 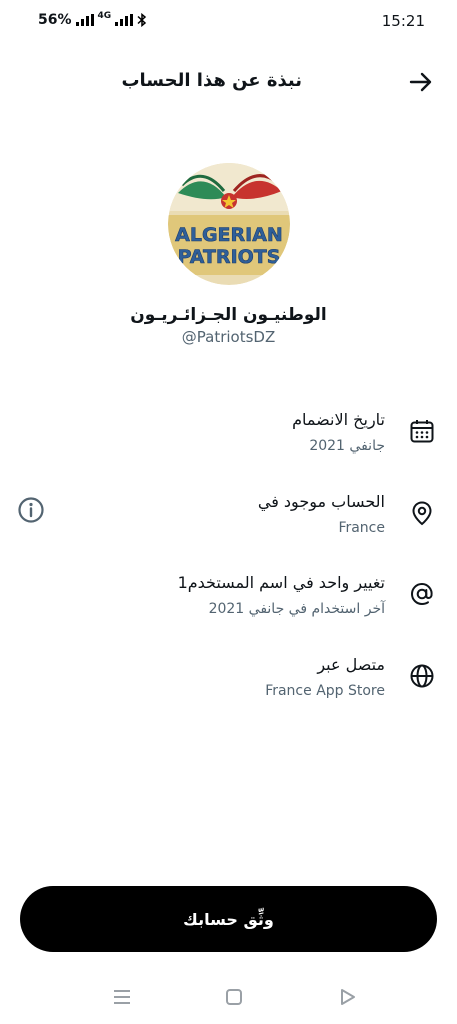 I want to click on at-sign-icon, so click(x=422, y=594).